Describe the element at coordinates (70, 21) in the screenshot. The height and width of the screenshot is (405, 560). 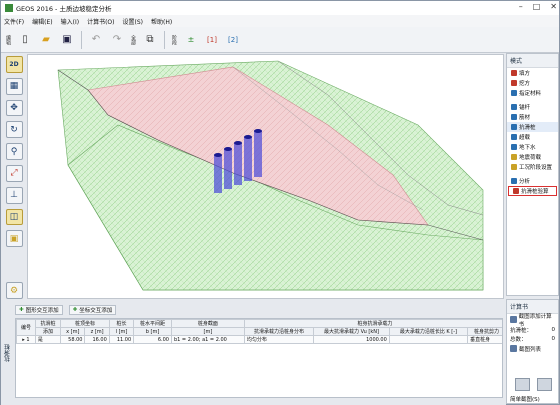
I see `menu-input: 输入(I)` at that location.